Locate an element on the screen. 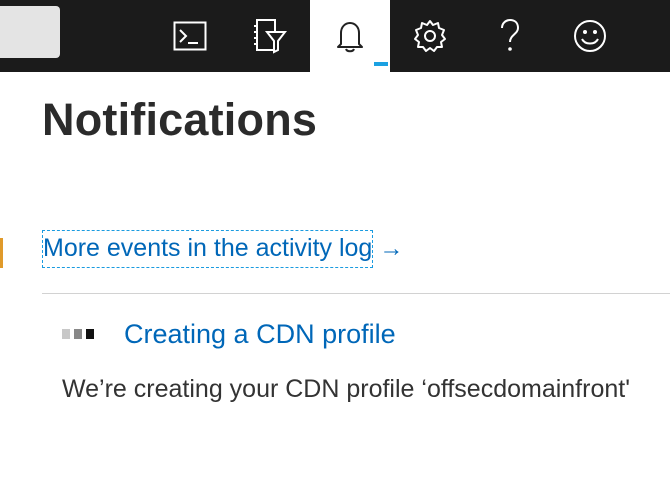 The width and height of the screenshot is (670, 478). global-search-box is located at coordinates (30, 32).